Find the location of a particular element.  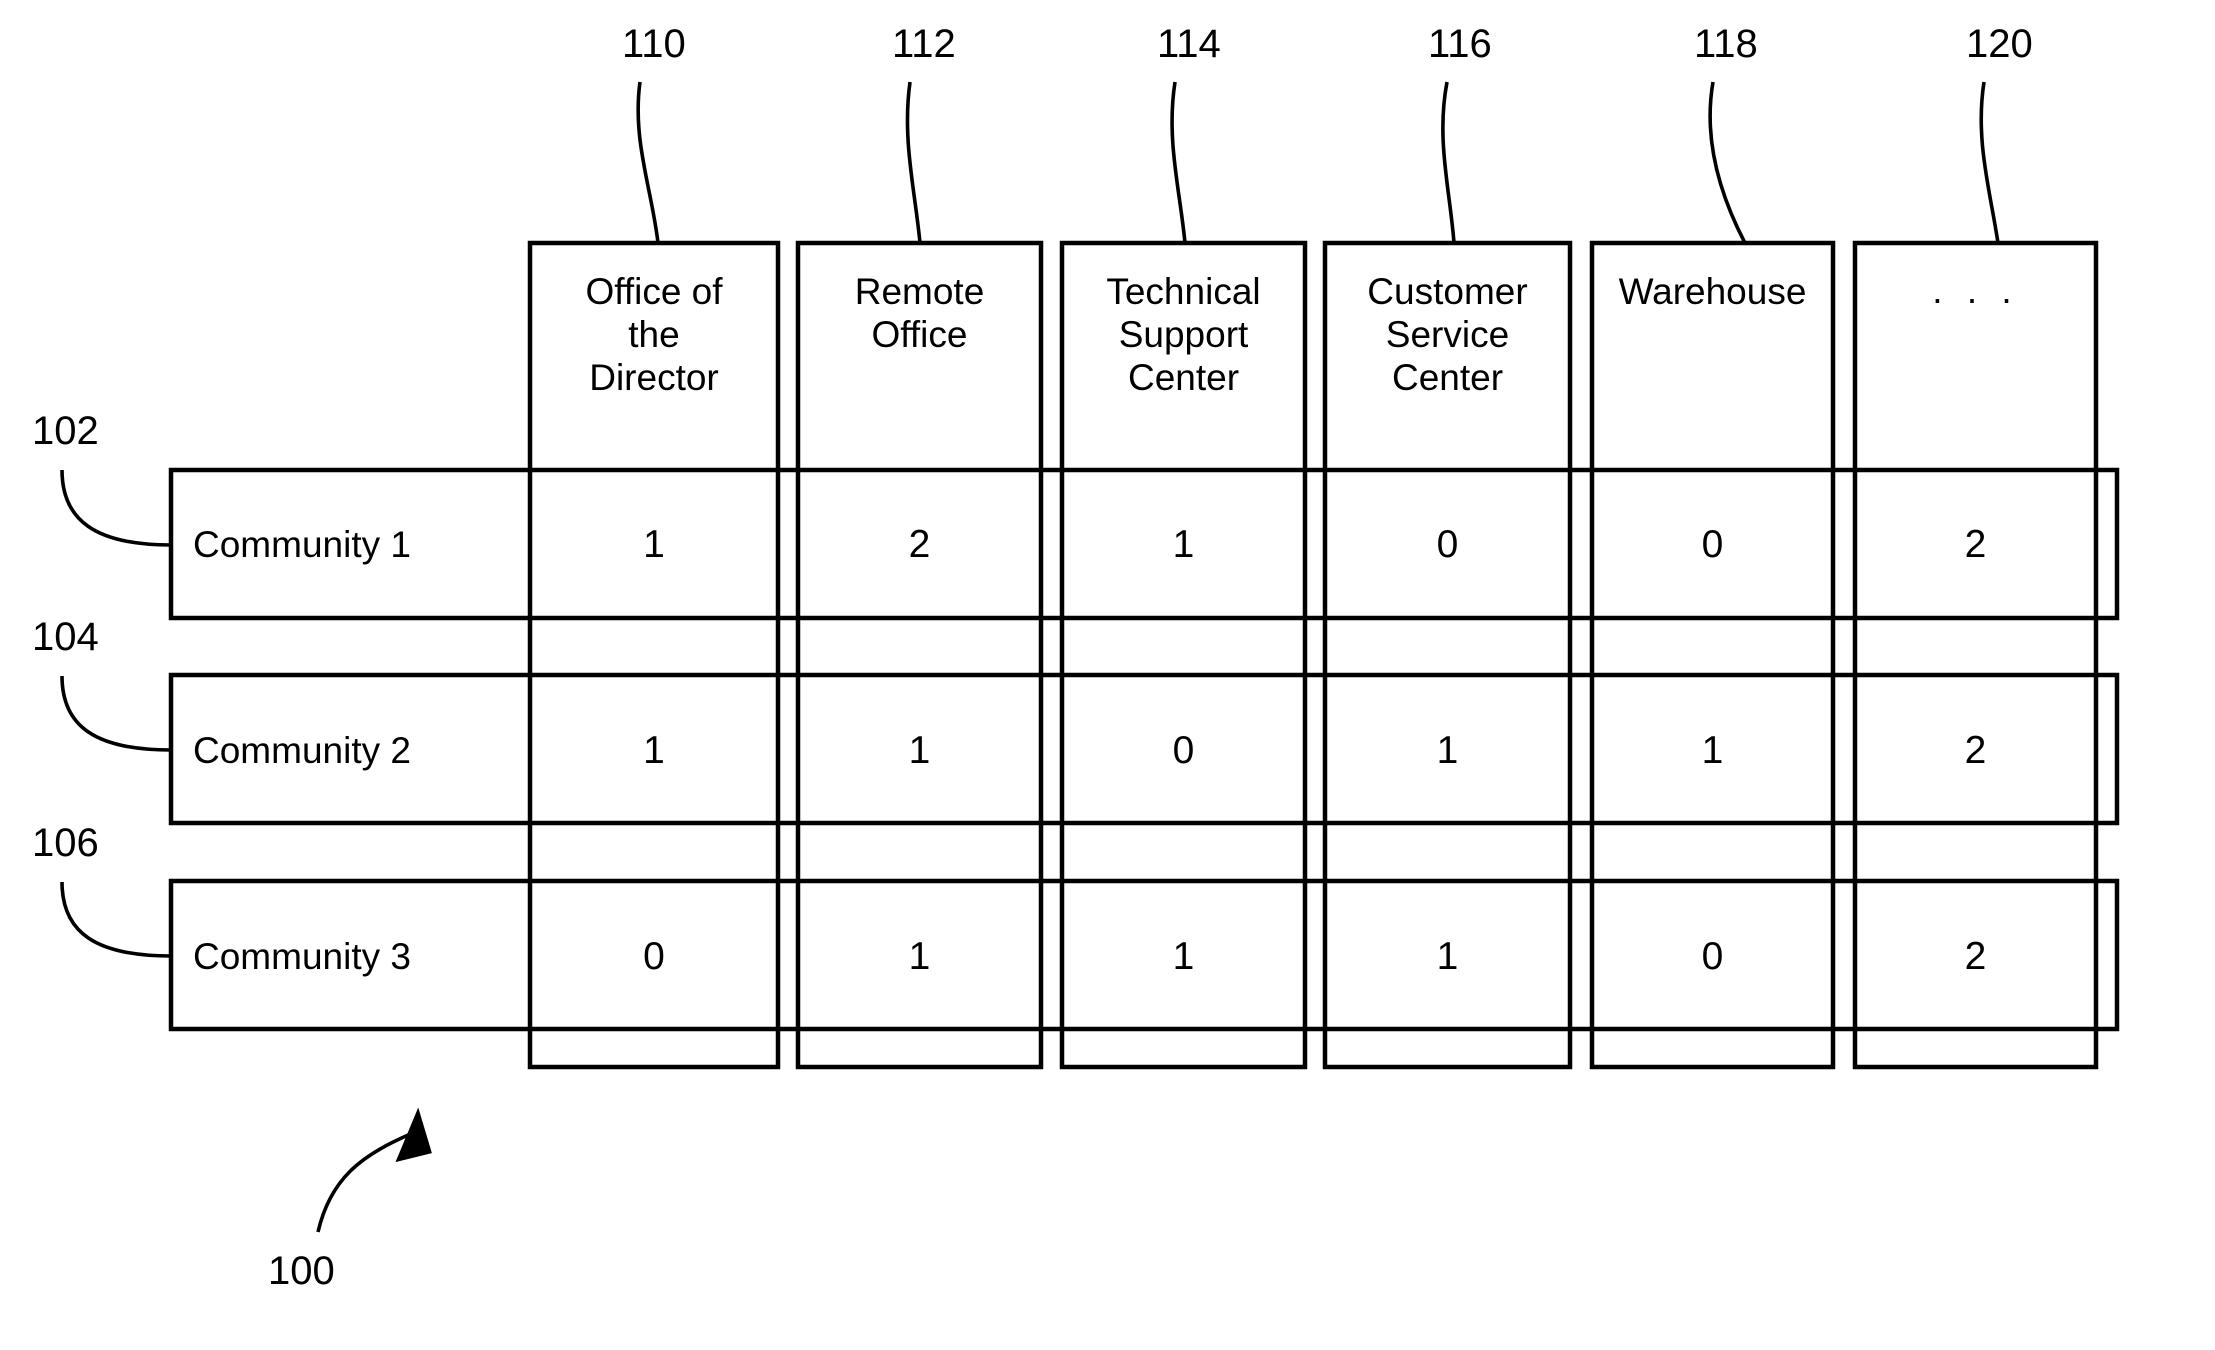

cell-r3c5: 0 is located at coordinates (1712, 956).